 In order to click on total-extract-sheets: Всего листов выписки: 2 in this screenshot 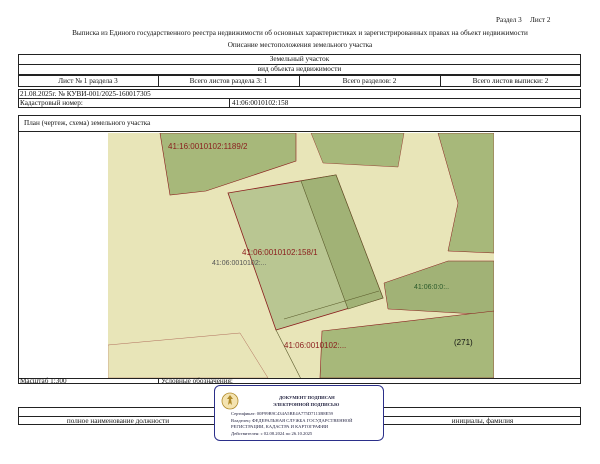, I will do `click(510, 81)`.